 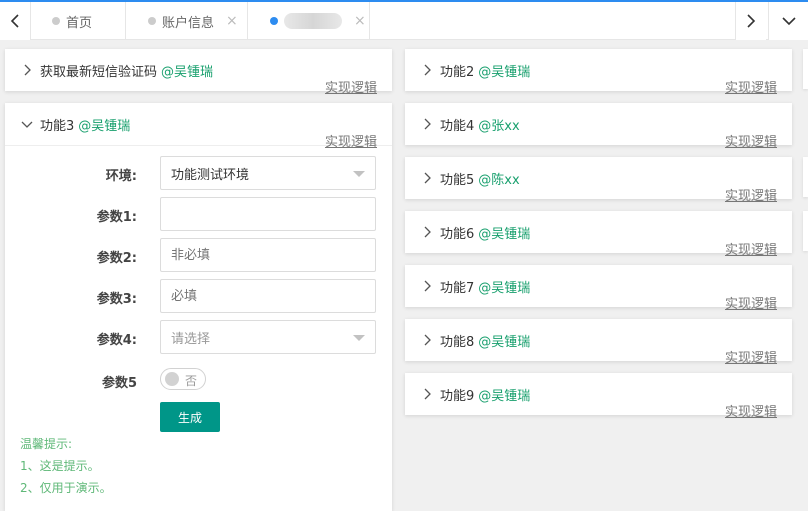 I want to click on card-title: 功能7 @吴锺瑞, so click(x=485, y=286).